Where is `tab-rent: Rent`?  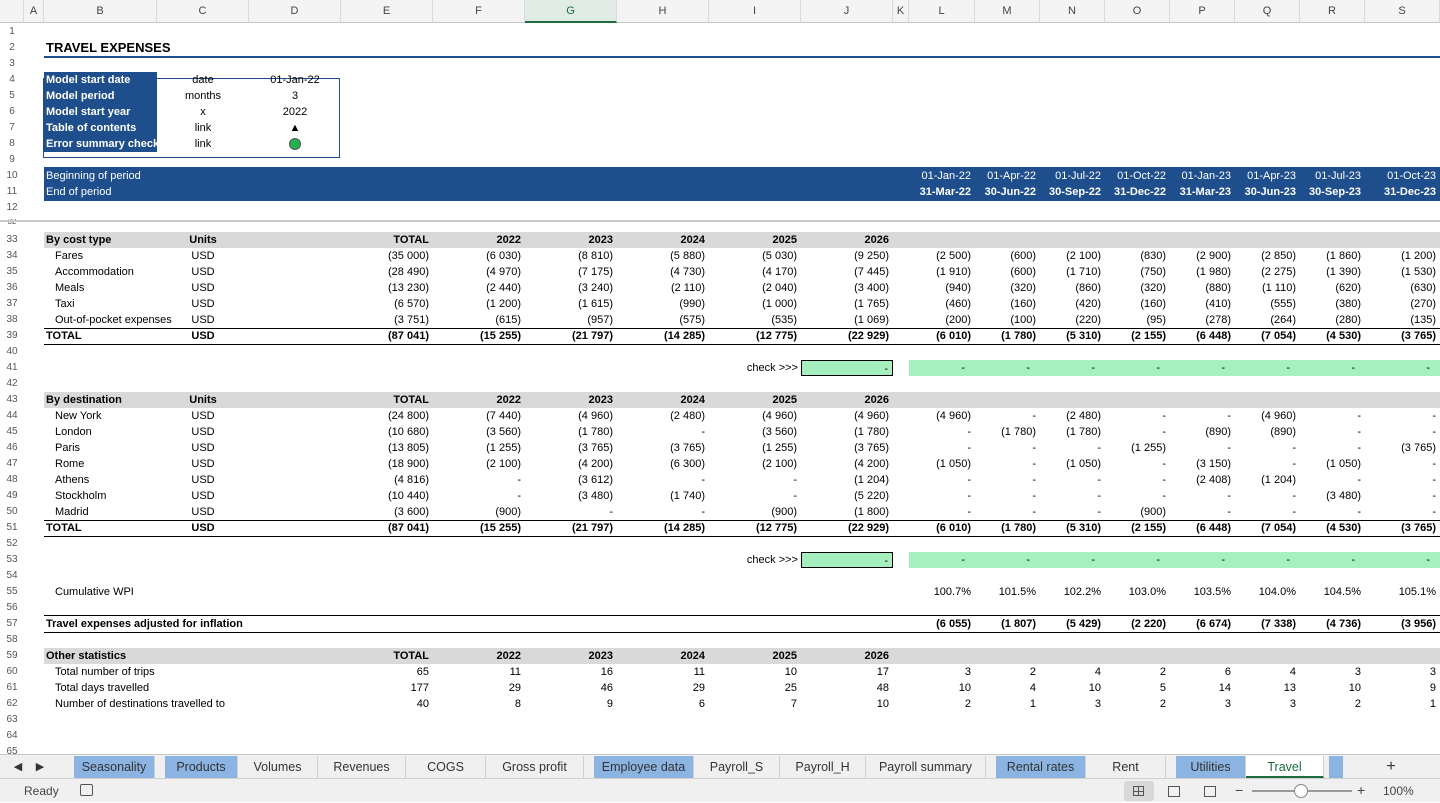 tab-rent: Rent is located at coordinates (1126, 767).